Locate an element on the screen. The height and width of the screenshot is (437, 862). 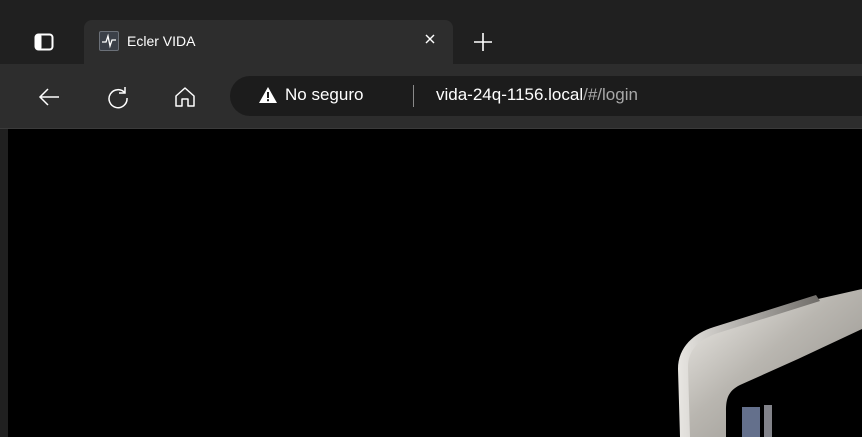
home-icon is located at coordinates (185, 97).